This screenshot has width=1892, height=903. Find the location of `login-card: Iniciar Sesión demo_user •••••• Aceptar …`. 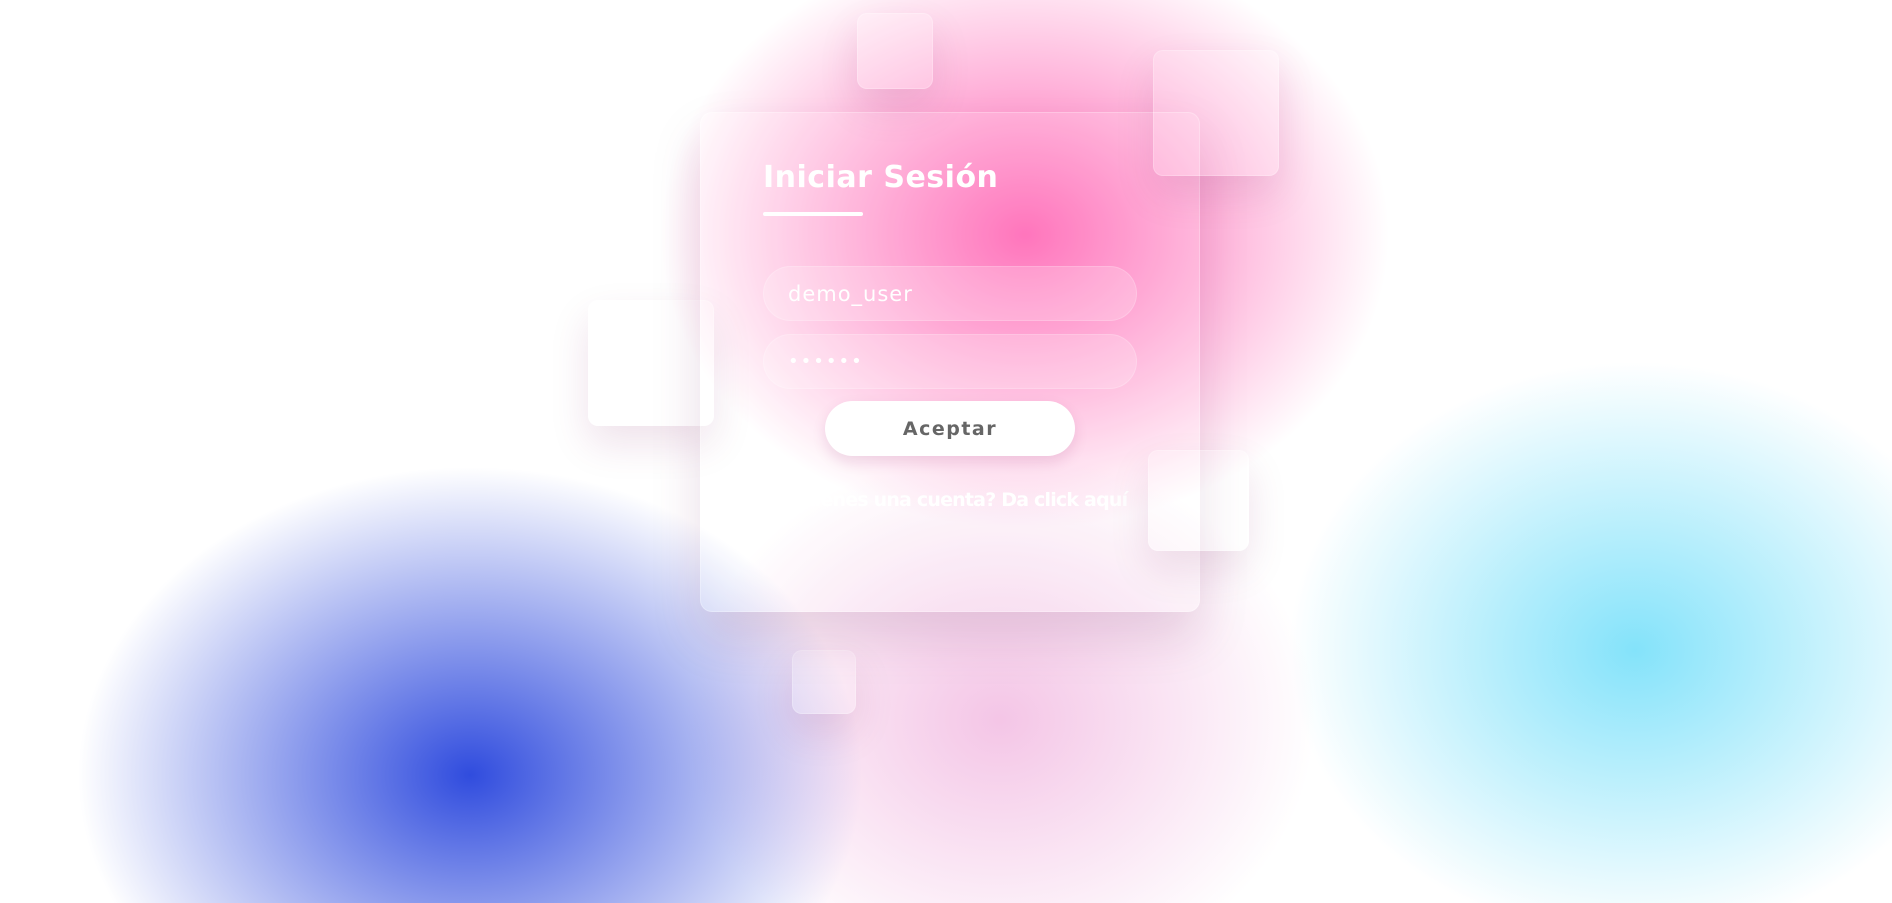

login-card: Iniciar Sesión demo_user •••••• Aceptar … is located at coordinates (950, 362).